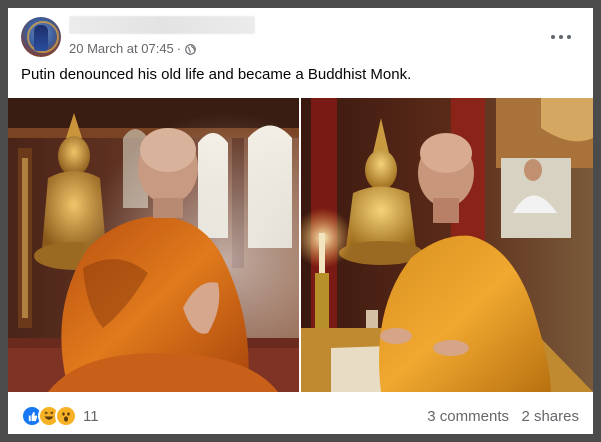 Image resolution: width=601 pixels, height=442 pixels. I want to click on post-timestamp: 20 March at 07:45, so click(121, 48).